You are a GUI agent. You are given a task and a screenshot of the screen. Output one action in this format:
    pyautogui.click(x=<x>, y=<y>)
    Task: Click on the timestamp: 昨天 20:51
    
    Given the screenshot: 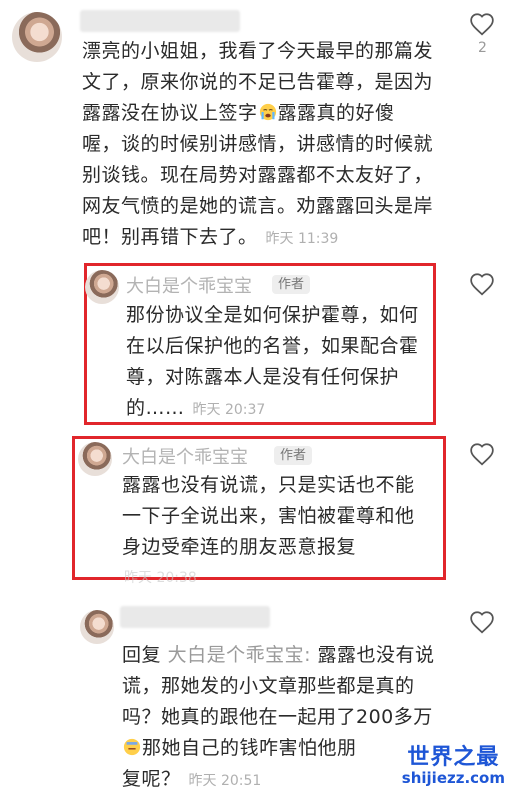 What is the action you would take?
    pyautogui.click(x=225, y=781)
    